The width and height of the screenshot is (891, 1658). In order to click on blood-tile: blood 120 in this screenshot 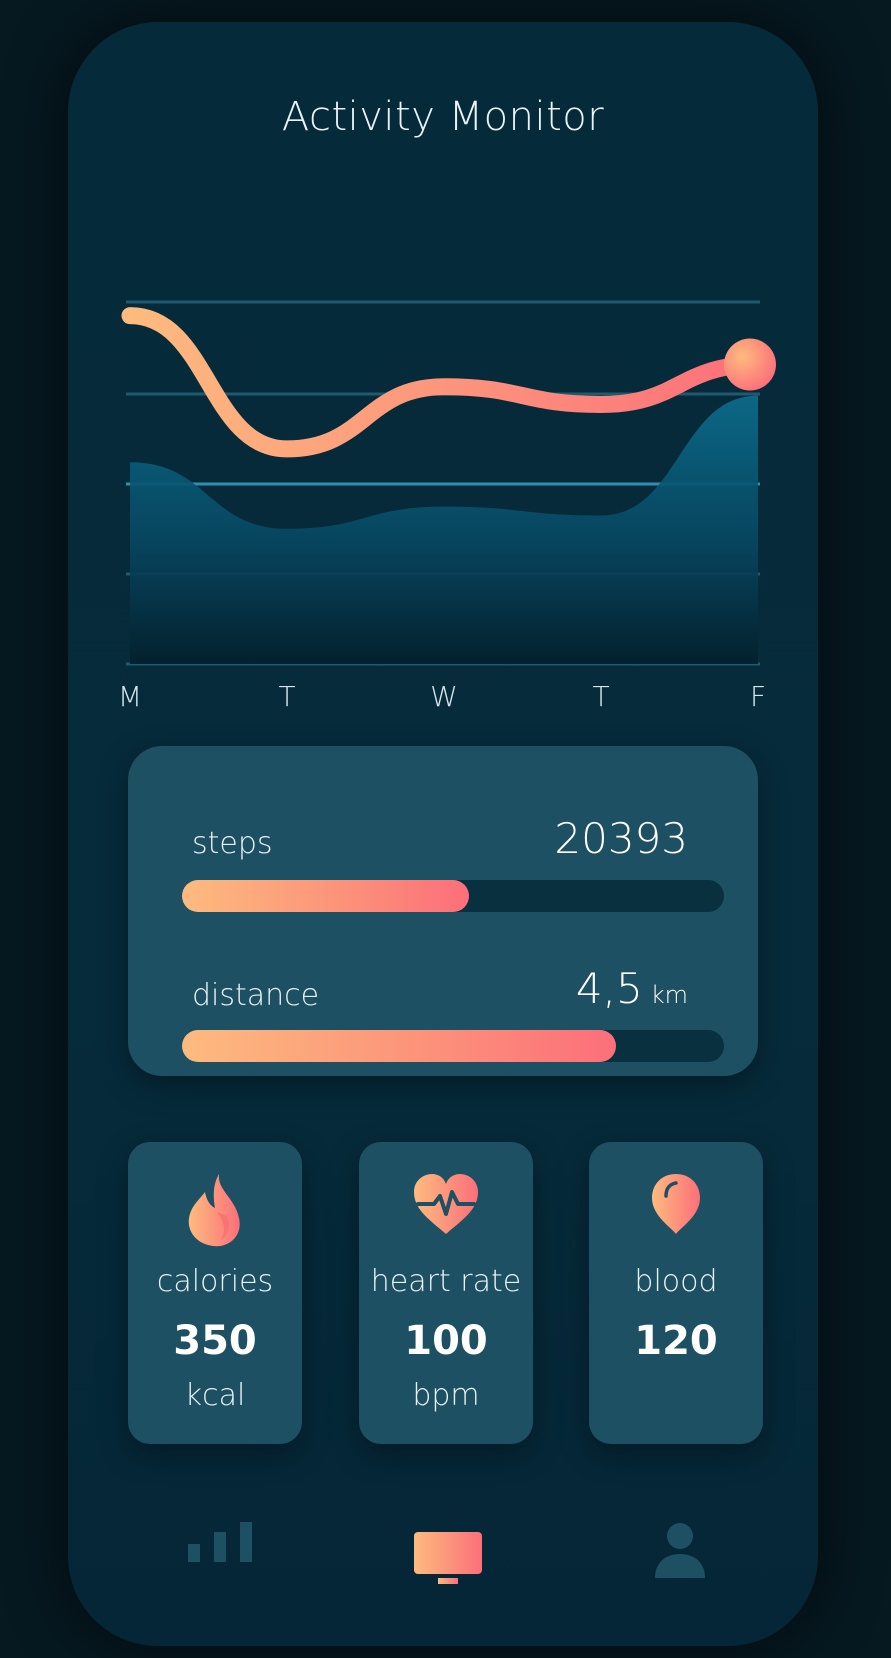, I will do `click(676, 1293)`.